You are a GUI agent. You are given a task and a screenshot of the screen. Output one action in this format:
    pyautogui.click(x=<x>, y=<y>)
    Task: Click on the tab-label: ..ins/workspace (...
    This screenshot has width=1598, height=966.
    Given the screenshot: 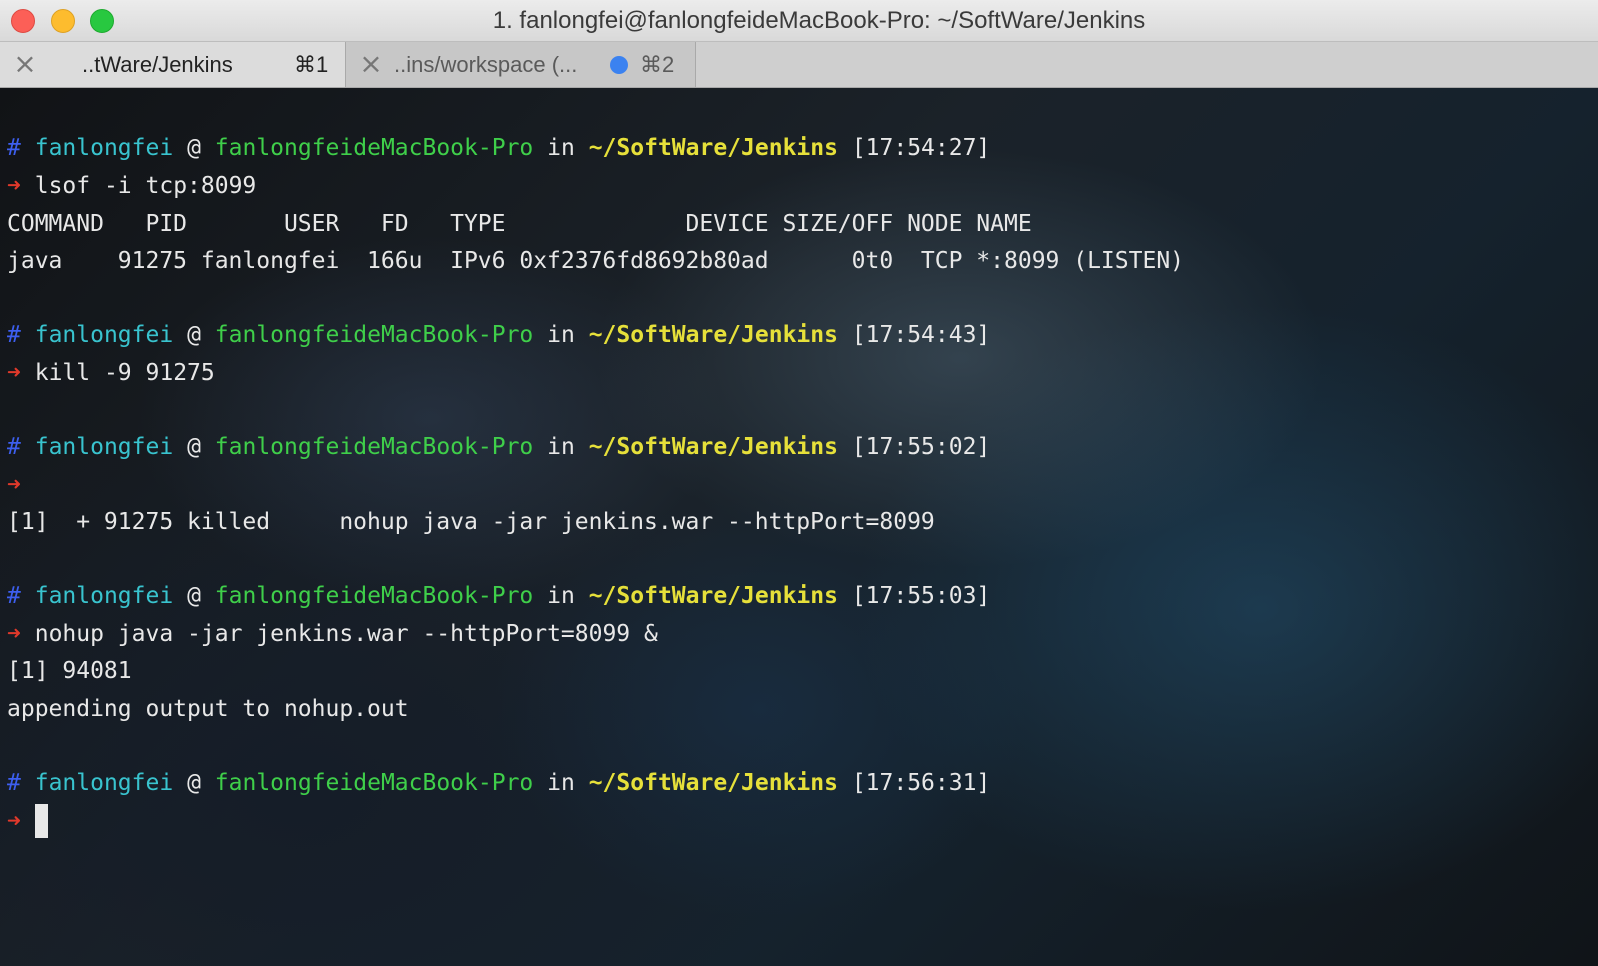 What is the action you would take?
    pyautogui.click(x=486, y=64)
    